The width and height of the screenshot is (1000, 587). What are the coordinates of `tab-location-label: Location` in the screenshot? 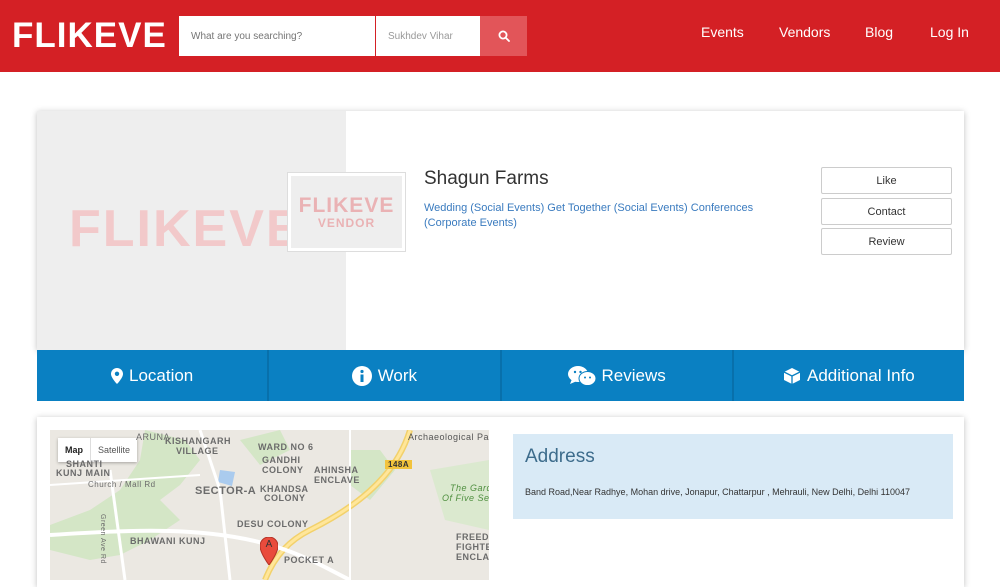 It's located at (161, 375).